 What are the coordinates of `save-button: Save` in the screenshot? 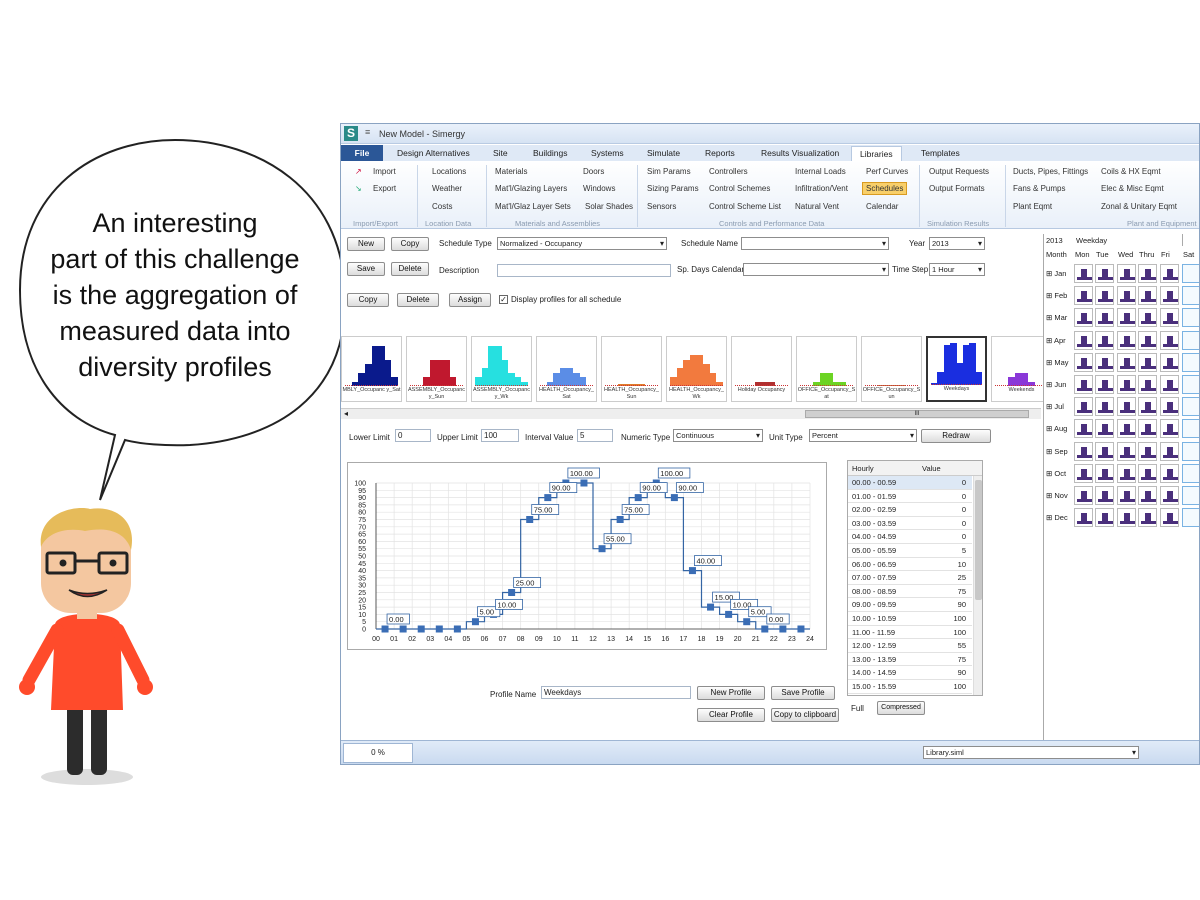 It's located at (366, 269).